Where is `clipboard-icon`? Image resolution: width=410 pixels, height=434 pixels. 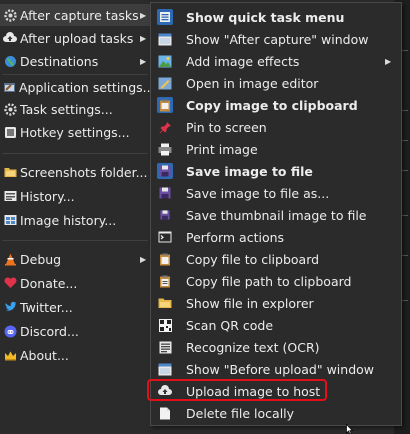 clipboard-icon is located at coordinates (165, 259).